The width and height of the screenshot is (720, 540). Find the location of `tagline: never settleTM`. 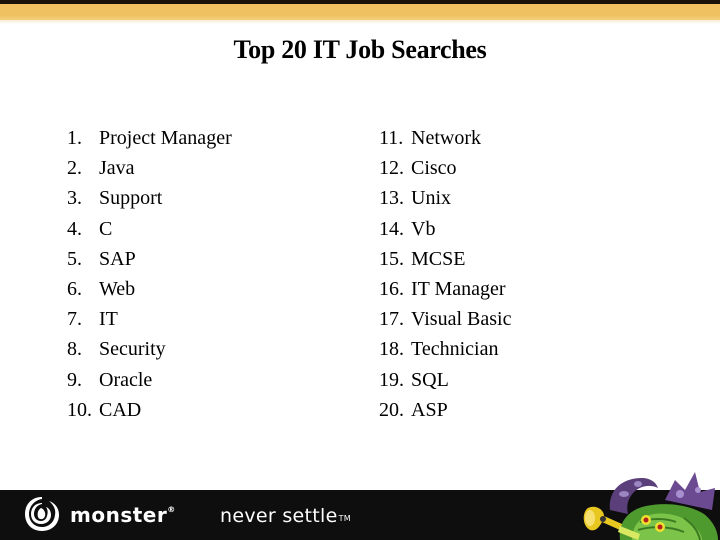

tagline: never settleTM is located at coordinates (285, 516).